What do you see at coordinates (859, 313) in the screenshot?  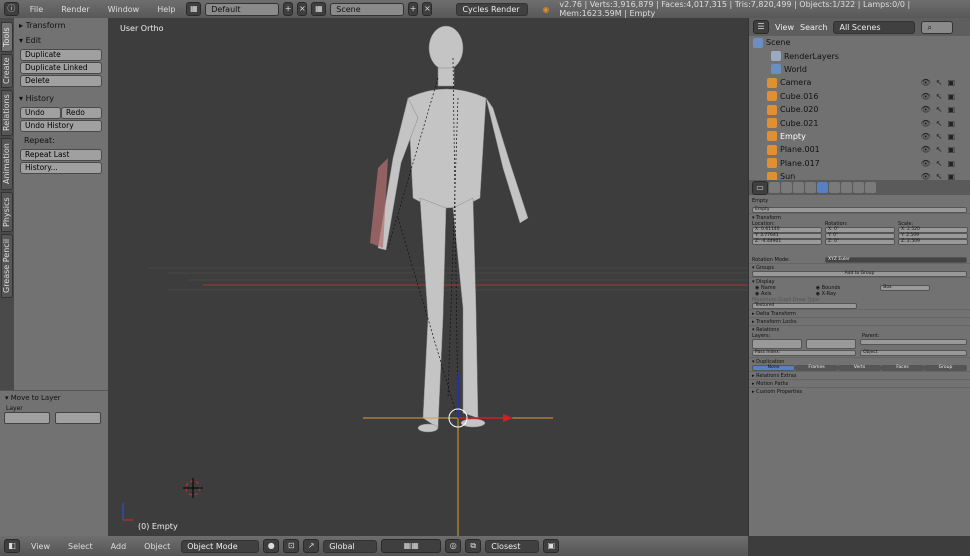 I see `panel-delta-transform: ▸ Delta Transform` at bounding box center [859, 313].